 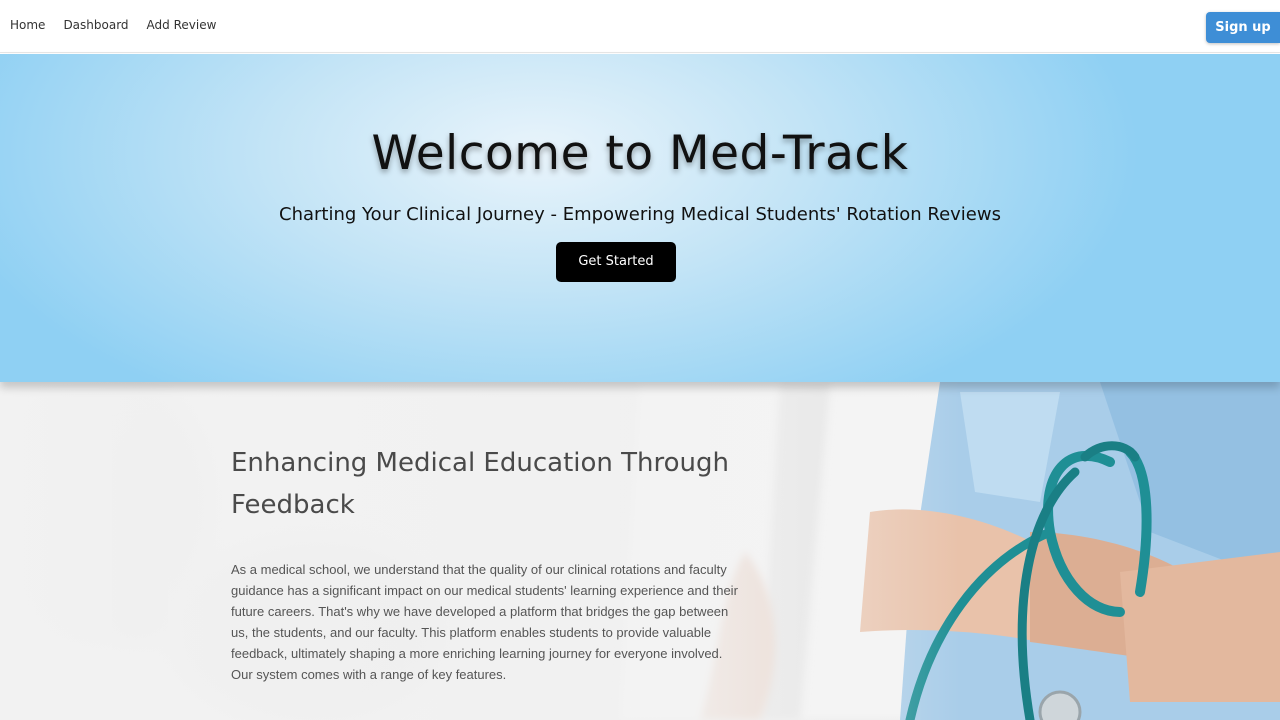 I want to click on get-started-button: Get Started, so click(x=616, y=262).